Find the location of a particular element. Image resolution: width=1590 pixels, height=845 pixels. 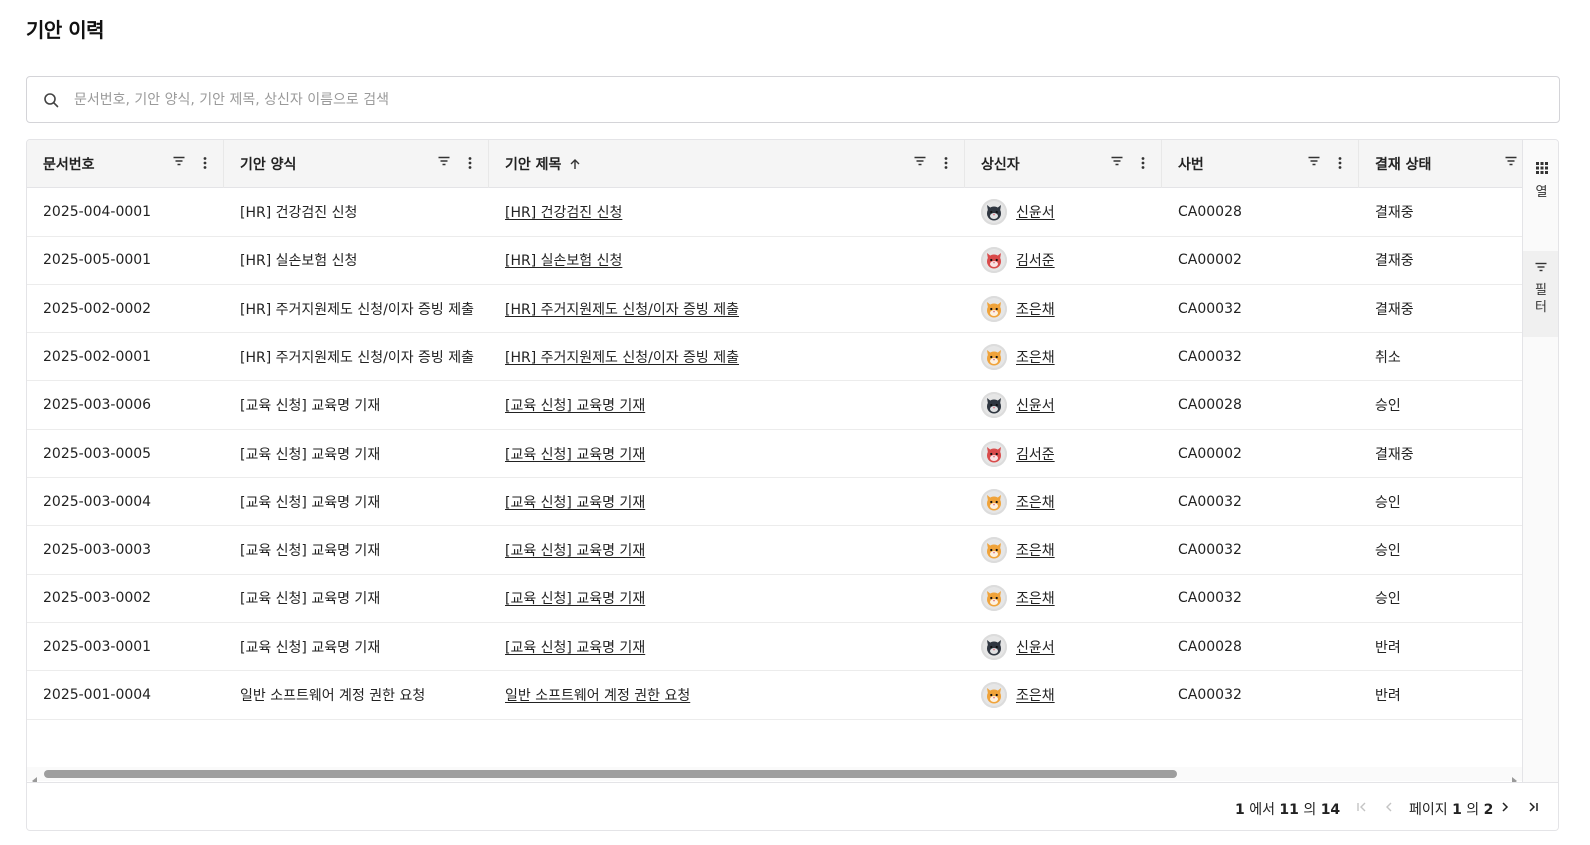

column-header-doc_no: 문서번호 is located at coordinates (125, 164).